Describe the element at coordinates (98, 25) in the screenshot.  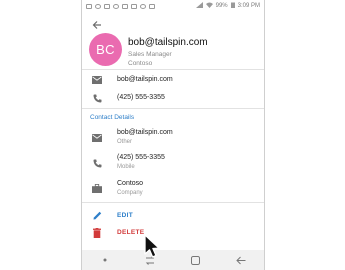
I see `back-arrow-icon` at that location.